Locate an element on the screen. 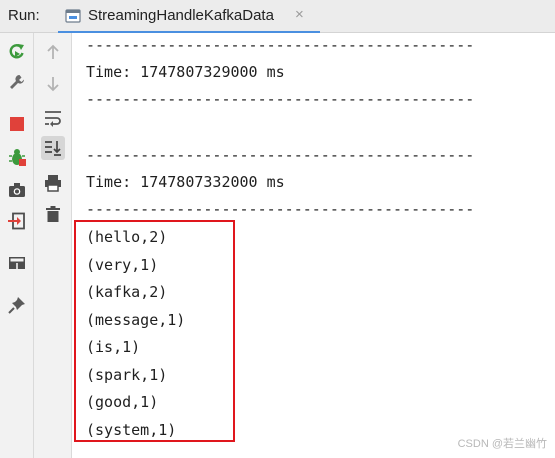  run-tool-window-header: Run: StreamingHandleKafkaData × is located at coordinates (277, 17).